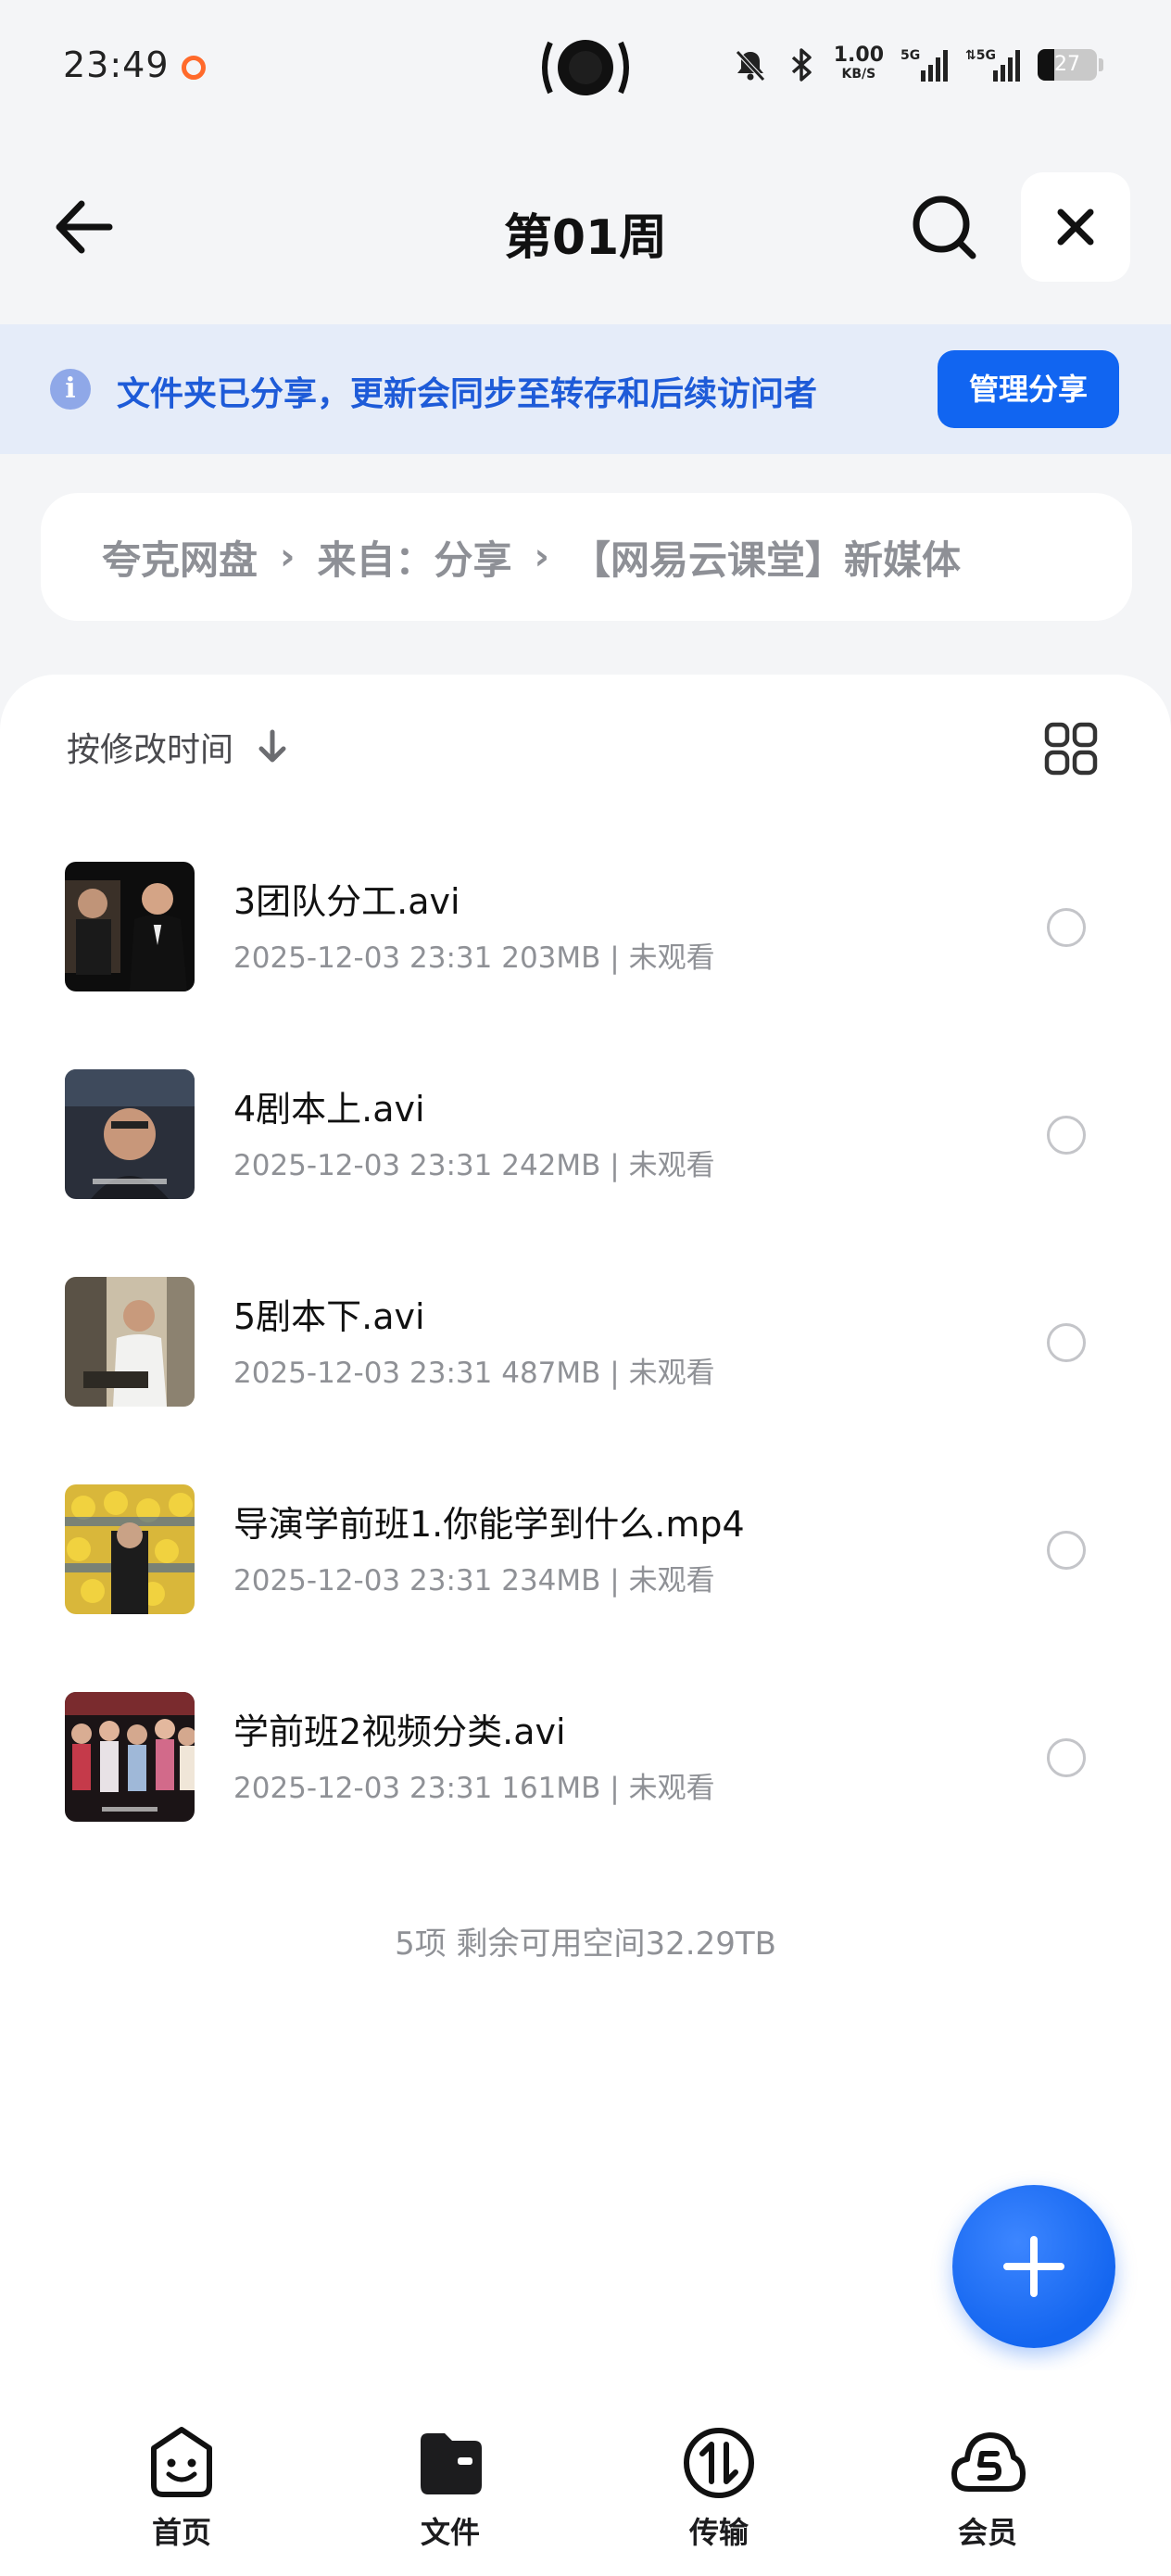 Image resolution: width=1171 pixels, height=2576 pixels. I want to click on breadcrumb: 夸克网盘 › 来自：分享 › 【网易云课堂】新媒体, so click(587, 557).